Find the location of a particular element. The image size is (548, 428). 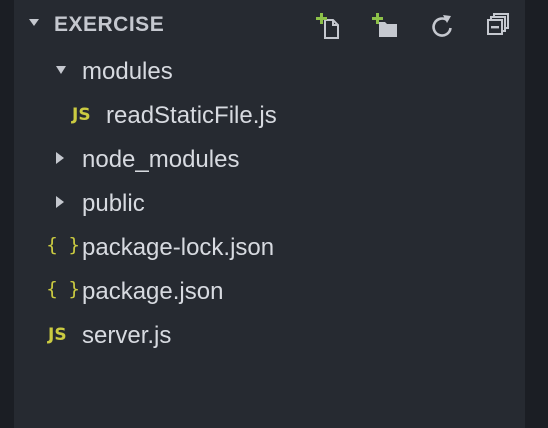

refresh-button is located at coordinates (442, 26).